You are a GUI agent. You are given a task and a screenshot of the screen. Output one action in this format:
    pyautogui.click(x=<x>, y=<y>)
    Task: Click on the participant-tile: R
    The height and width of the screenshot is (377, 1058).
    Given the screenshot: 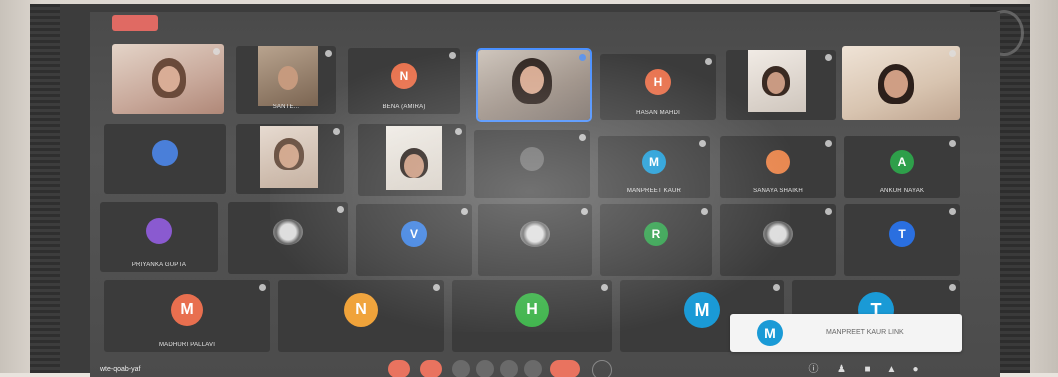 What is the action you would take?
    pyautogui.click(x=656, y=240)
    